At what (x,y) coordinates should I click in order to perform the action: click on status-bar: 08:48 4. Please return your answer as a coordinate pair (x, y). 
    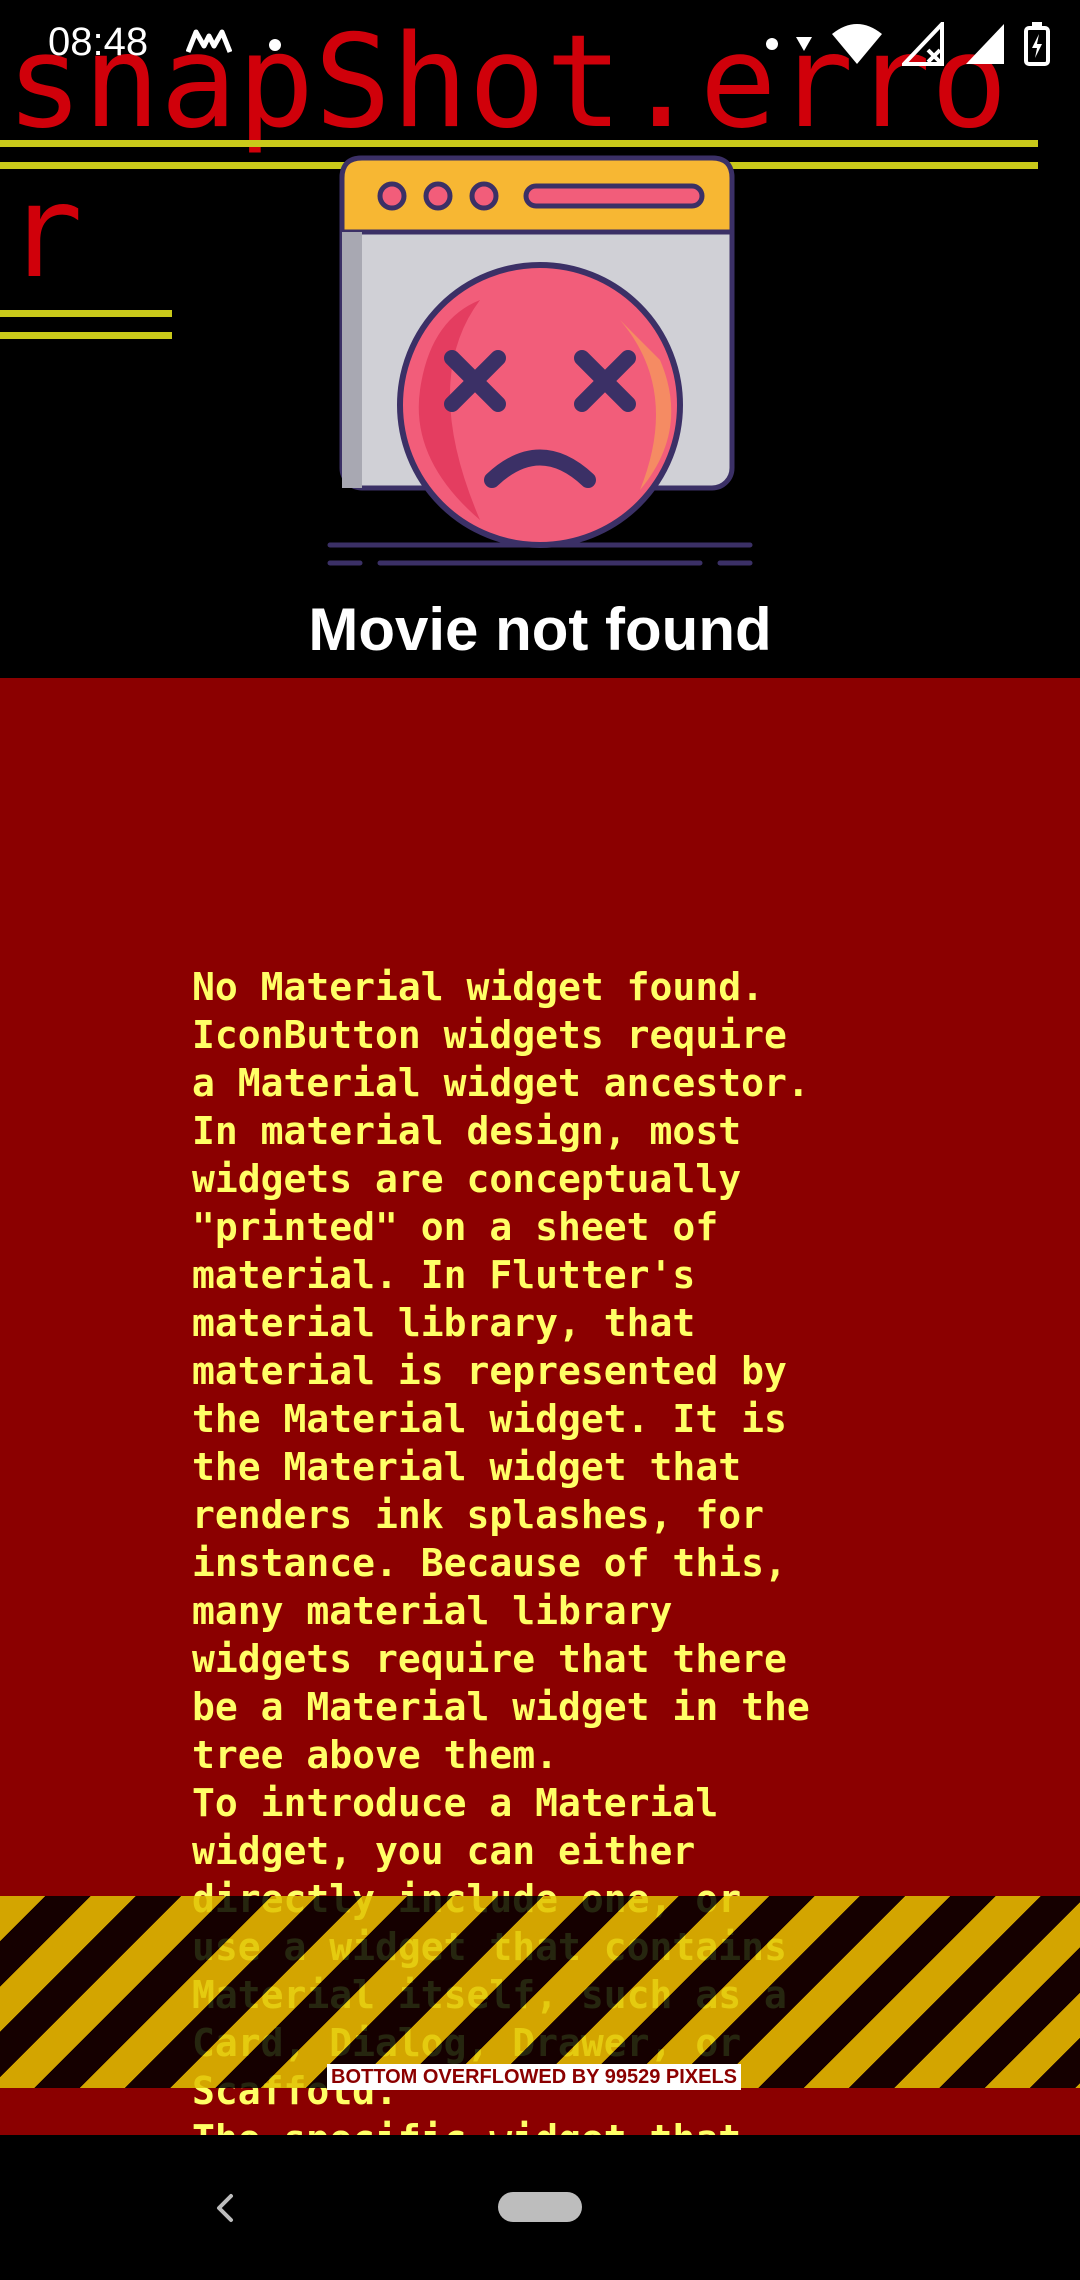
    Looking at the image, I should click on (540, 45).